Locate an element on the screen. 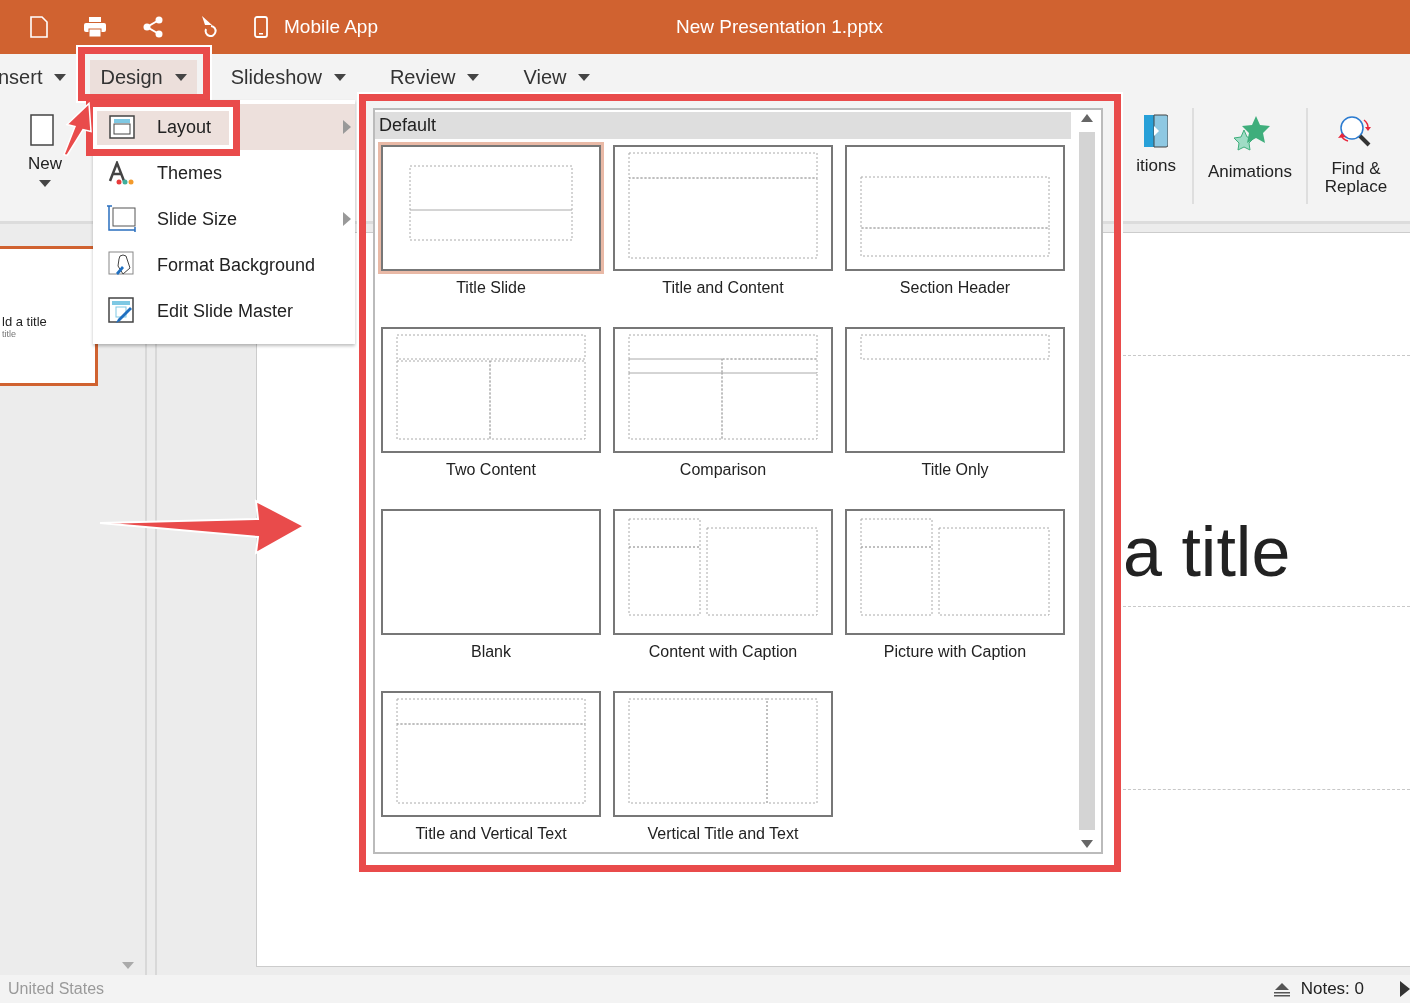 The width and height of the screenshot is (1410, 1003). notes-toggle: Notes: 0 is located at coordinates (1332, 989).